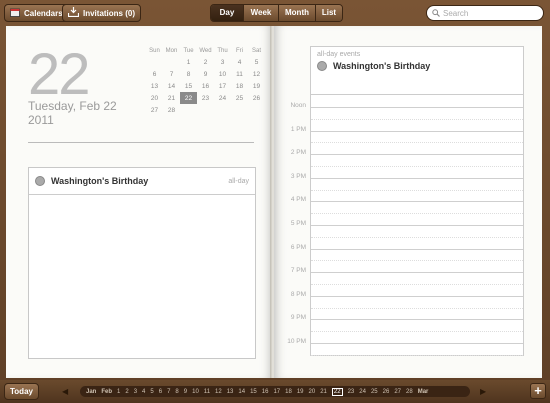 The image size is (550, 403). I want to click on mini-day: 9, so click(205, 74).